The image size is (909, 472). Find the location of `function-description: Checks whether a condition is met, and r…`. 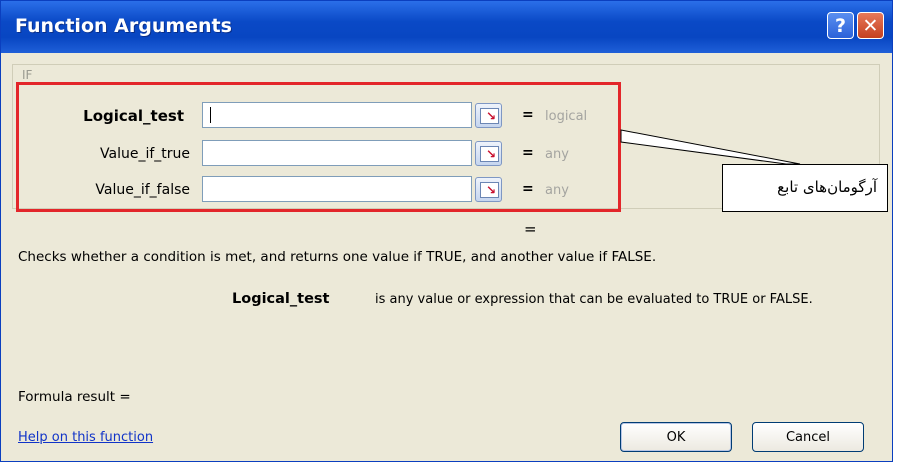

function-description: Checks whether a condition is met, and r… is located at coordinates (337, 257).